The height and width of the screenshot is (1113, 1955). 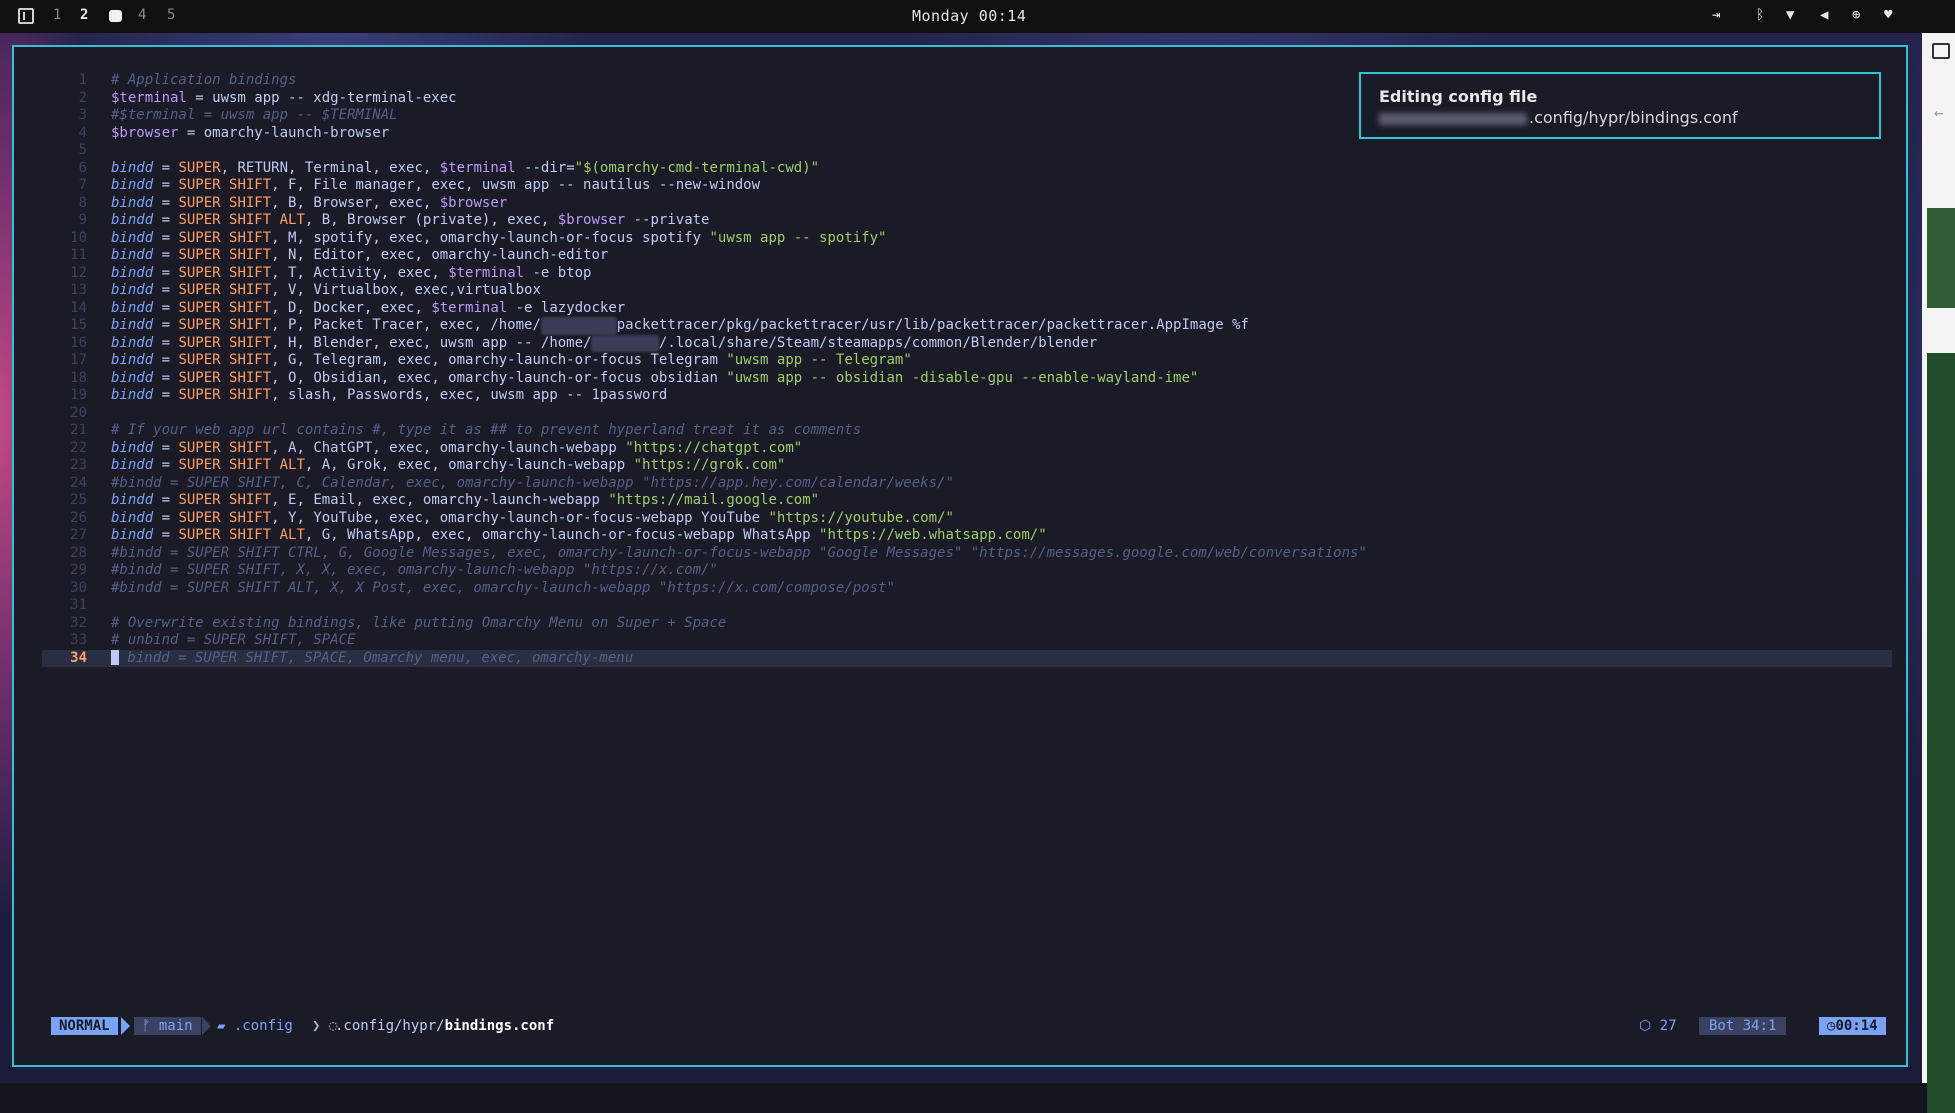 What do you see at coordinates (1888, 15) in the screenshot?
I see `battery-icon: ♥` at bounding box center [1888, 15].